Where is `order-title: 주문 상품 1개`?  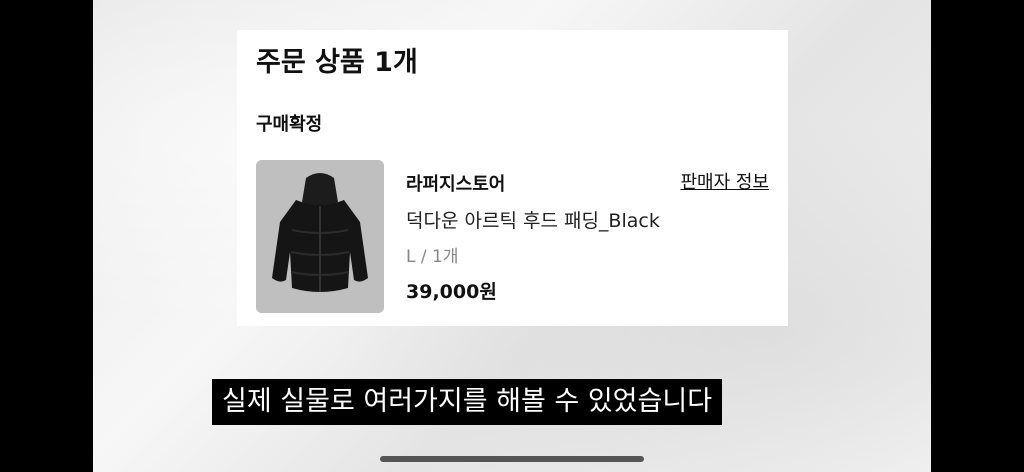 order-title: 주문 상품 1개 is located at coordinates (337, 62).